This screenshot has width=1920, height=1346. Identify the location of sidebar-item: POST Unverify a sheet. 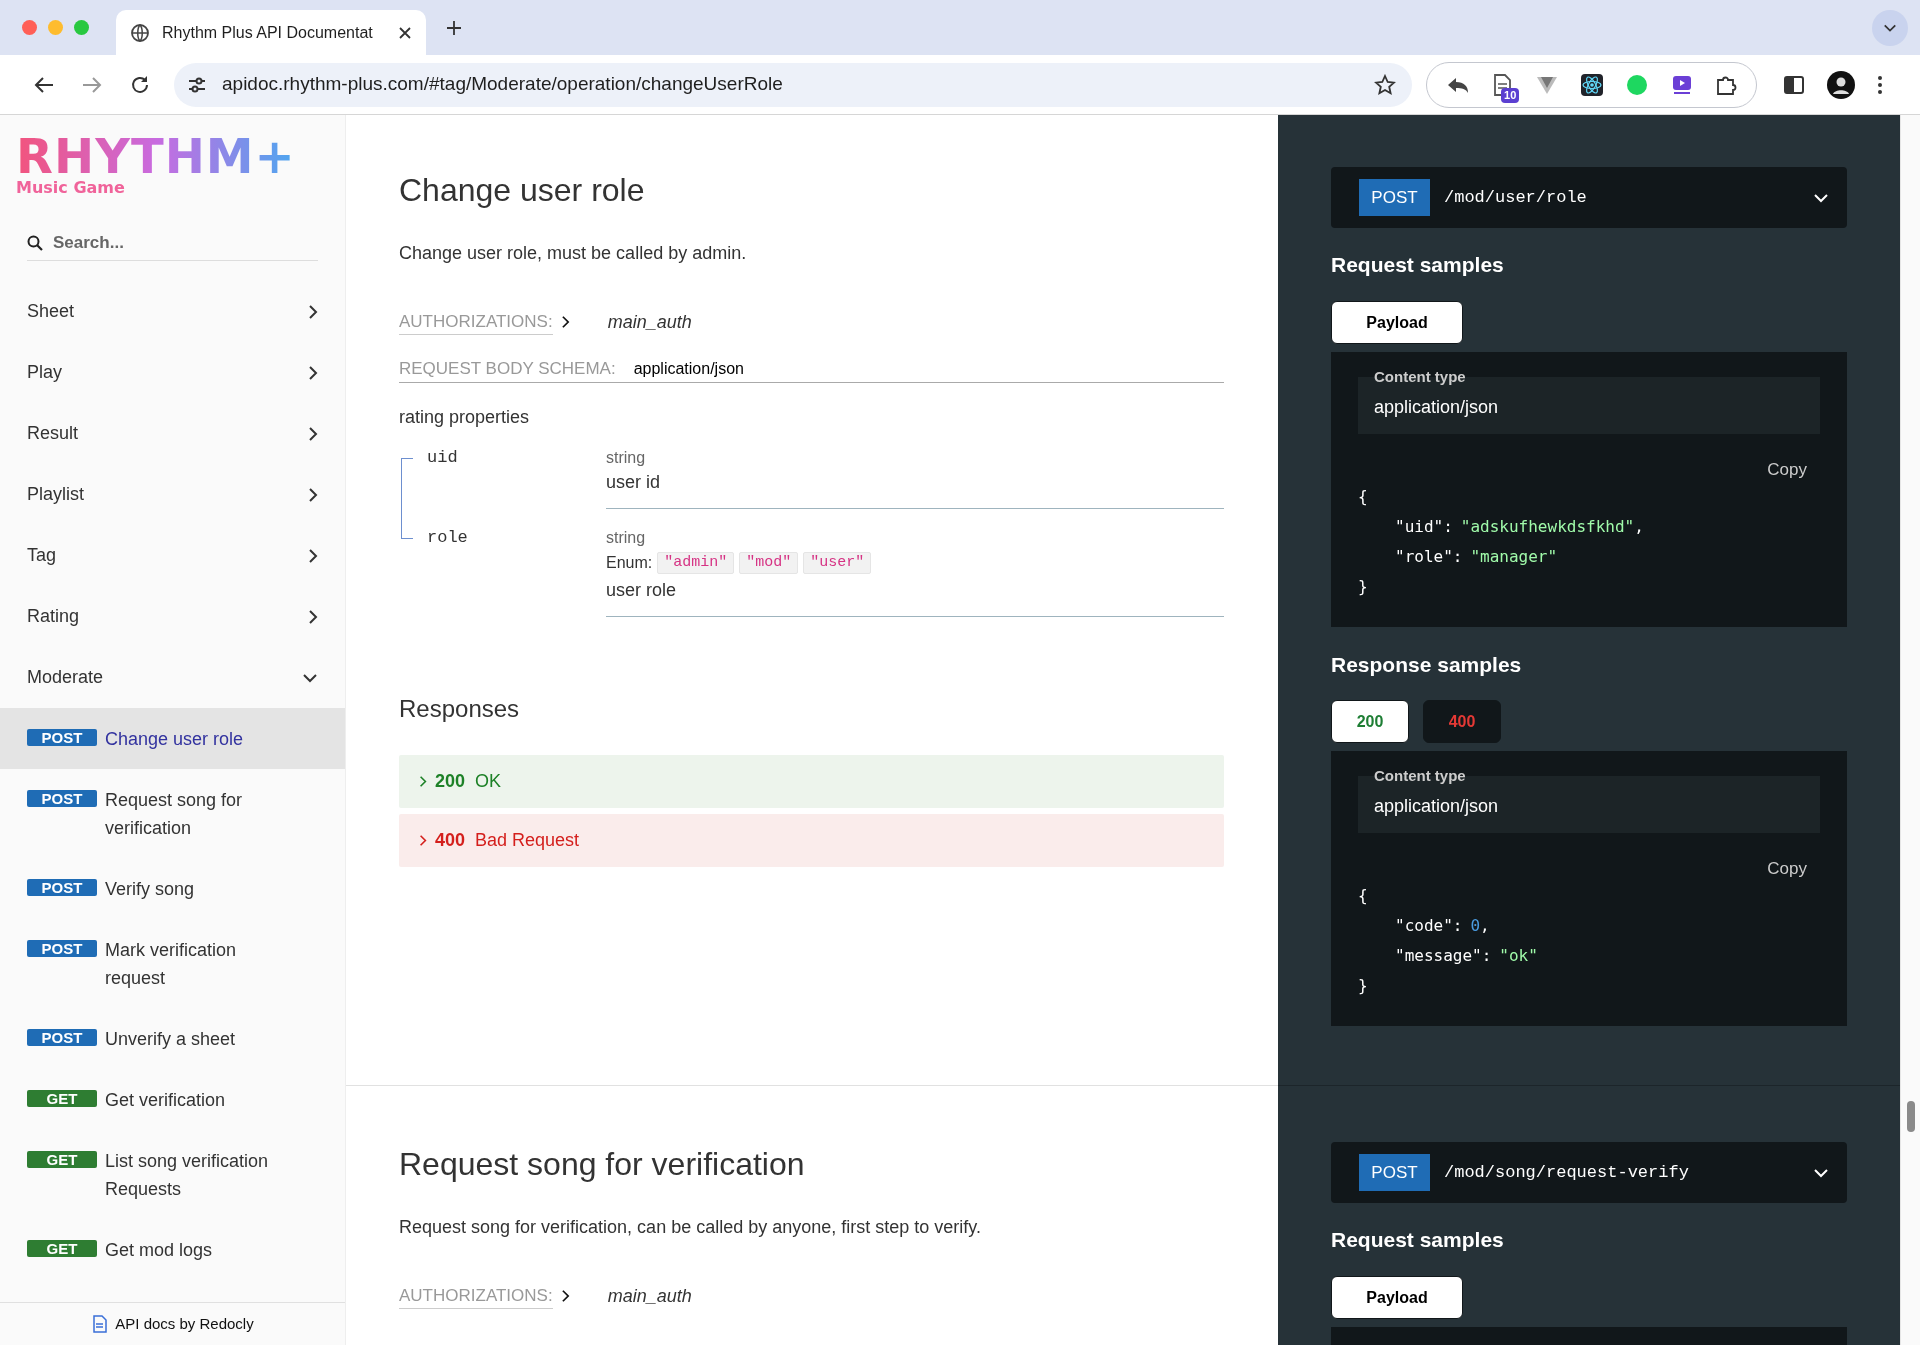
(172, 1038).